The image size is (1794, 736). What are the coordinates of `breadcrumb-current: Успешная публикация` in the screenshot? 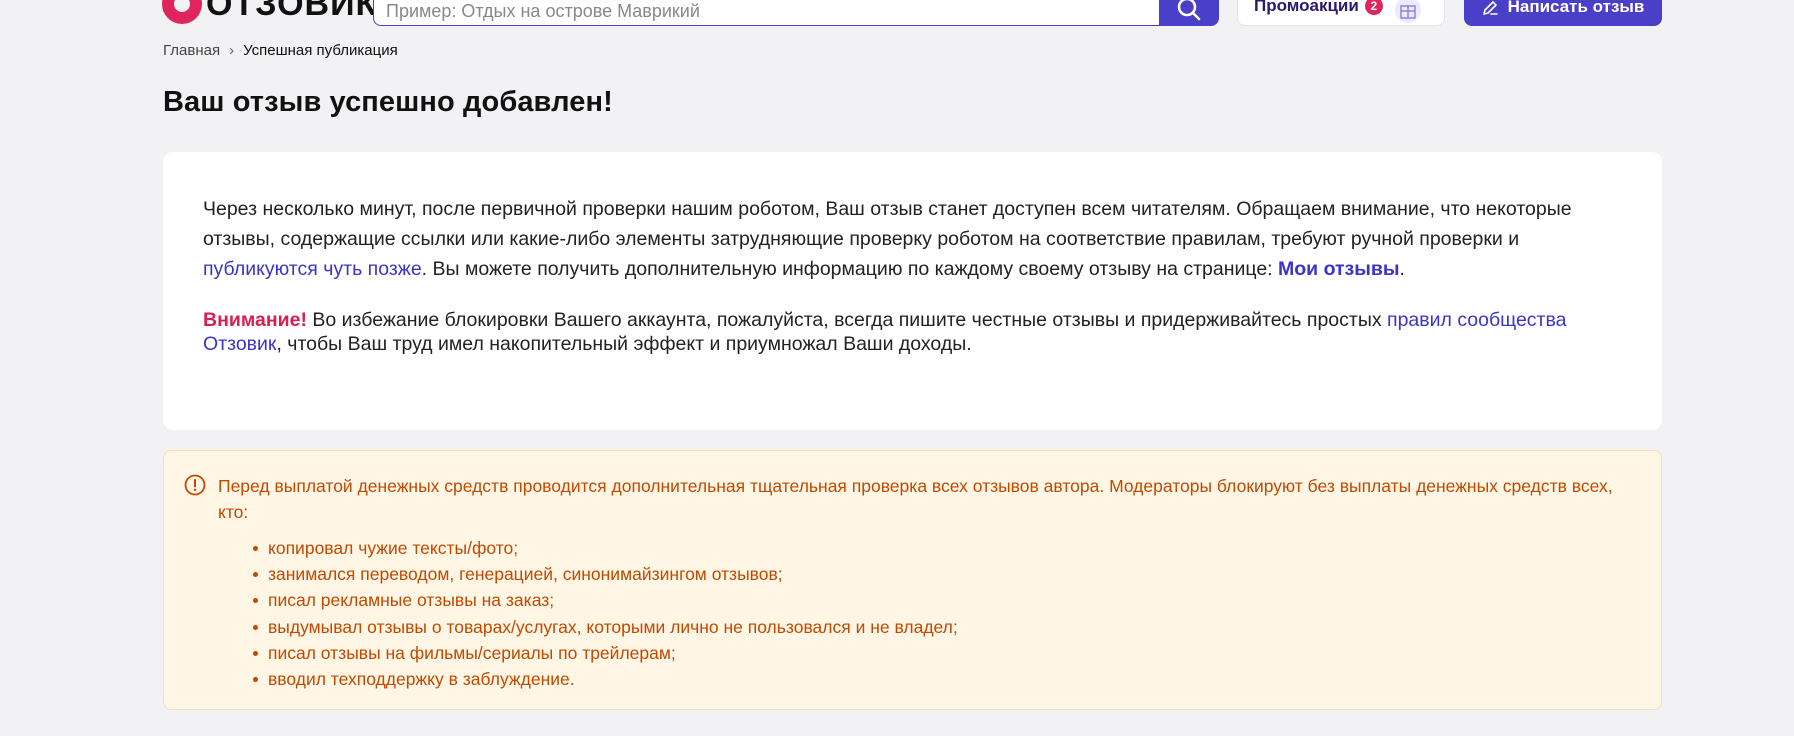 It's located at (320, 50).